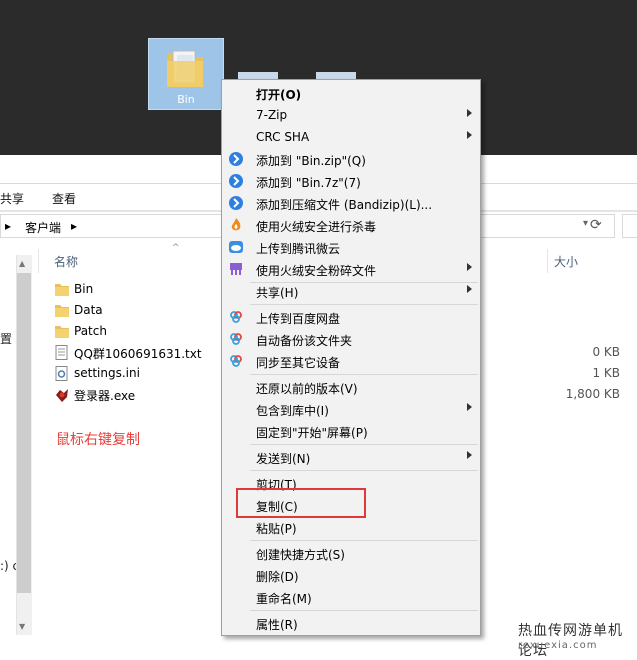 The height and width of the screenshot is (660, 637). What do you see at coordinates (351, 457) in the screenshot?
I see `menu-item-send-to: 发送到(N)` at bounding box center [351, 457].